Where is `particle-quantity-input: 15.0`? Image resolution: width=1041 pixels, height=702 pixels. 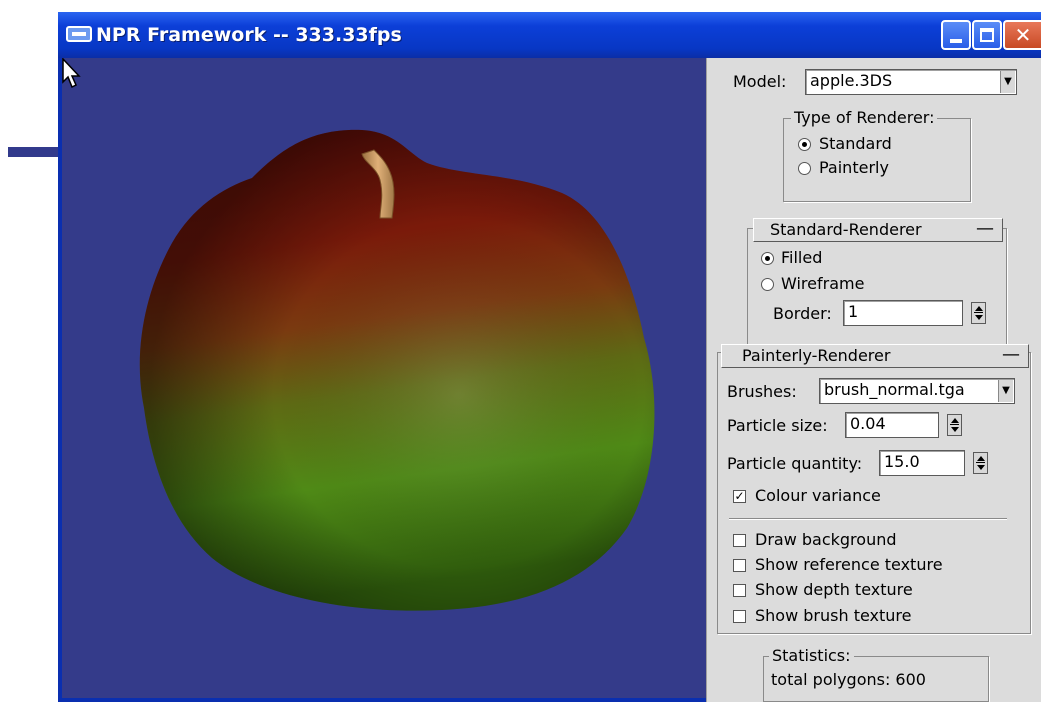
particle-quantity-input: 15.0 is located at coordinates (922, 463).